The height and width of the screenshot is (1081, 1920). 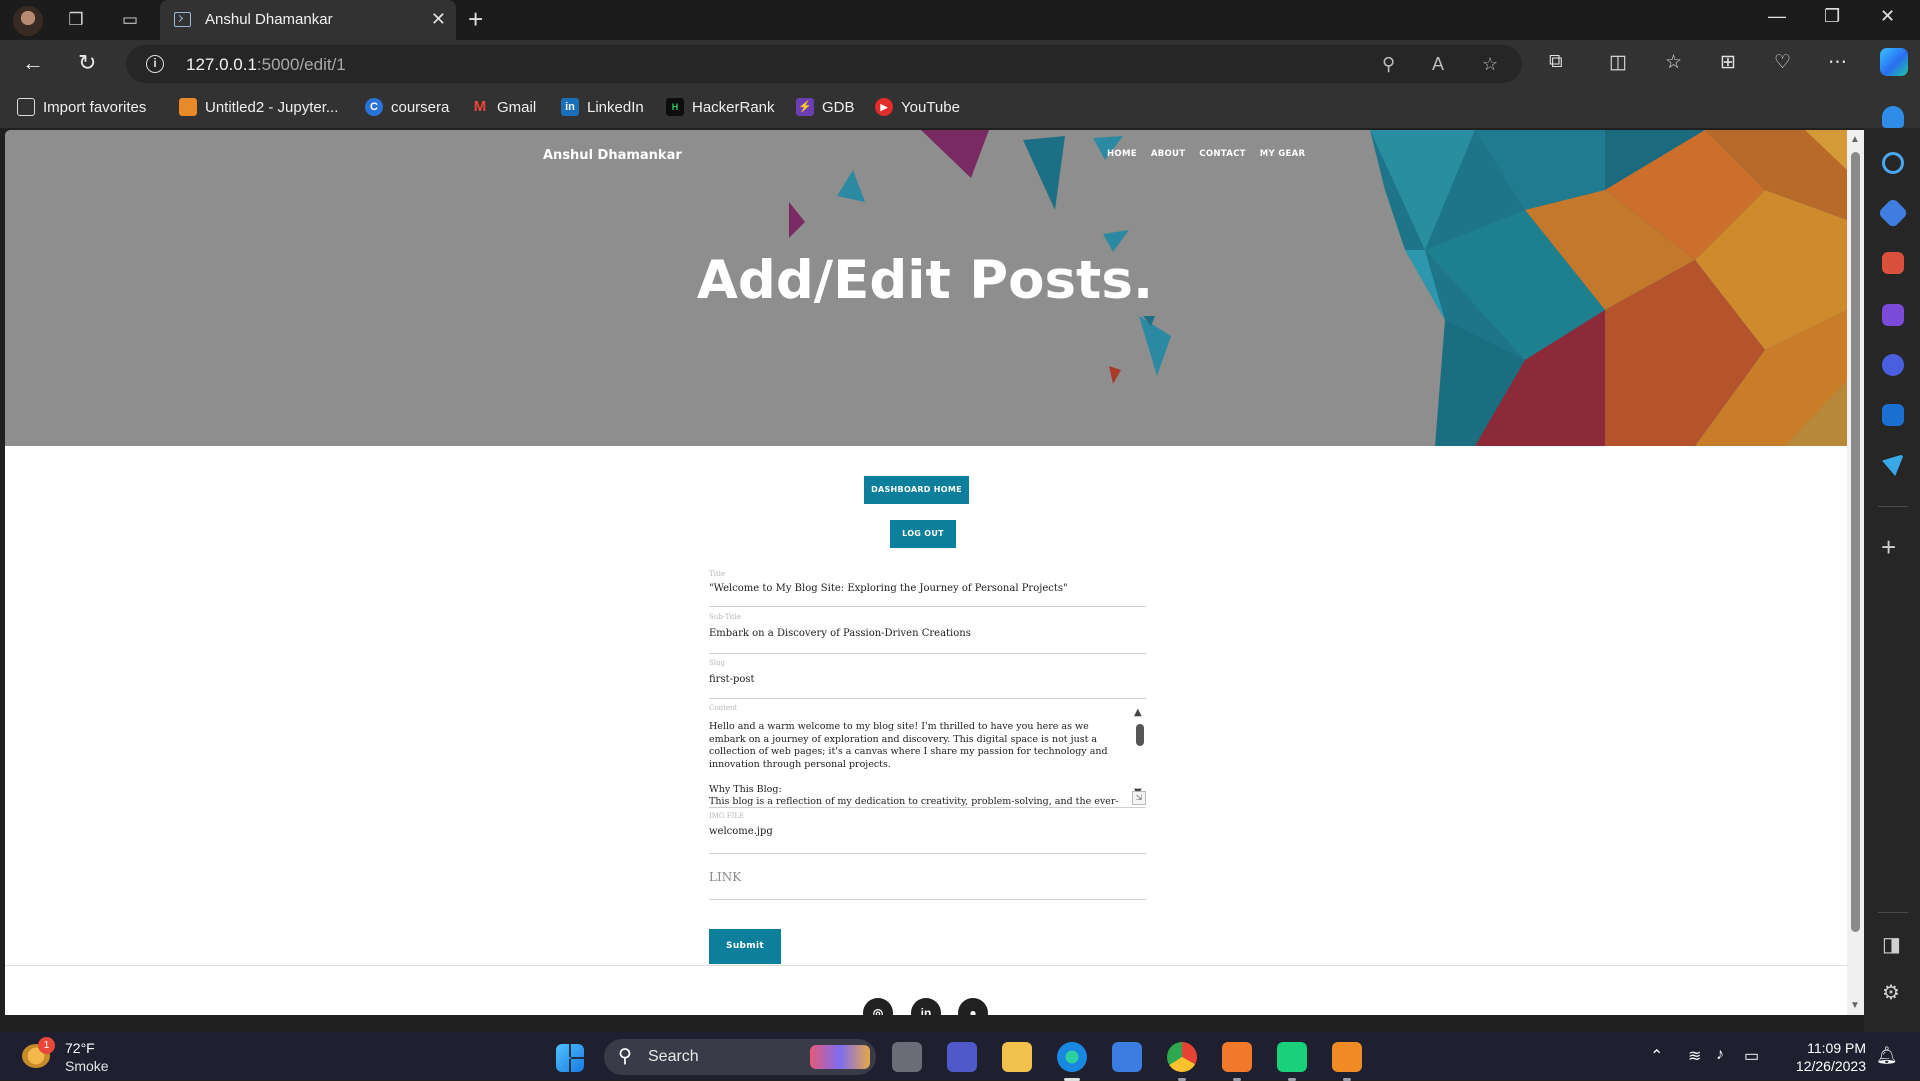 I want to click on pycharm-icon, so click(x=1292, y=1061).